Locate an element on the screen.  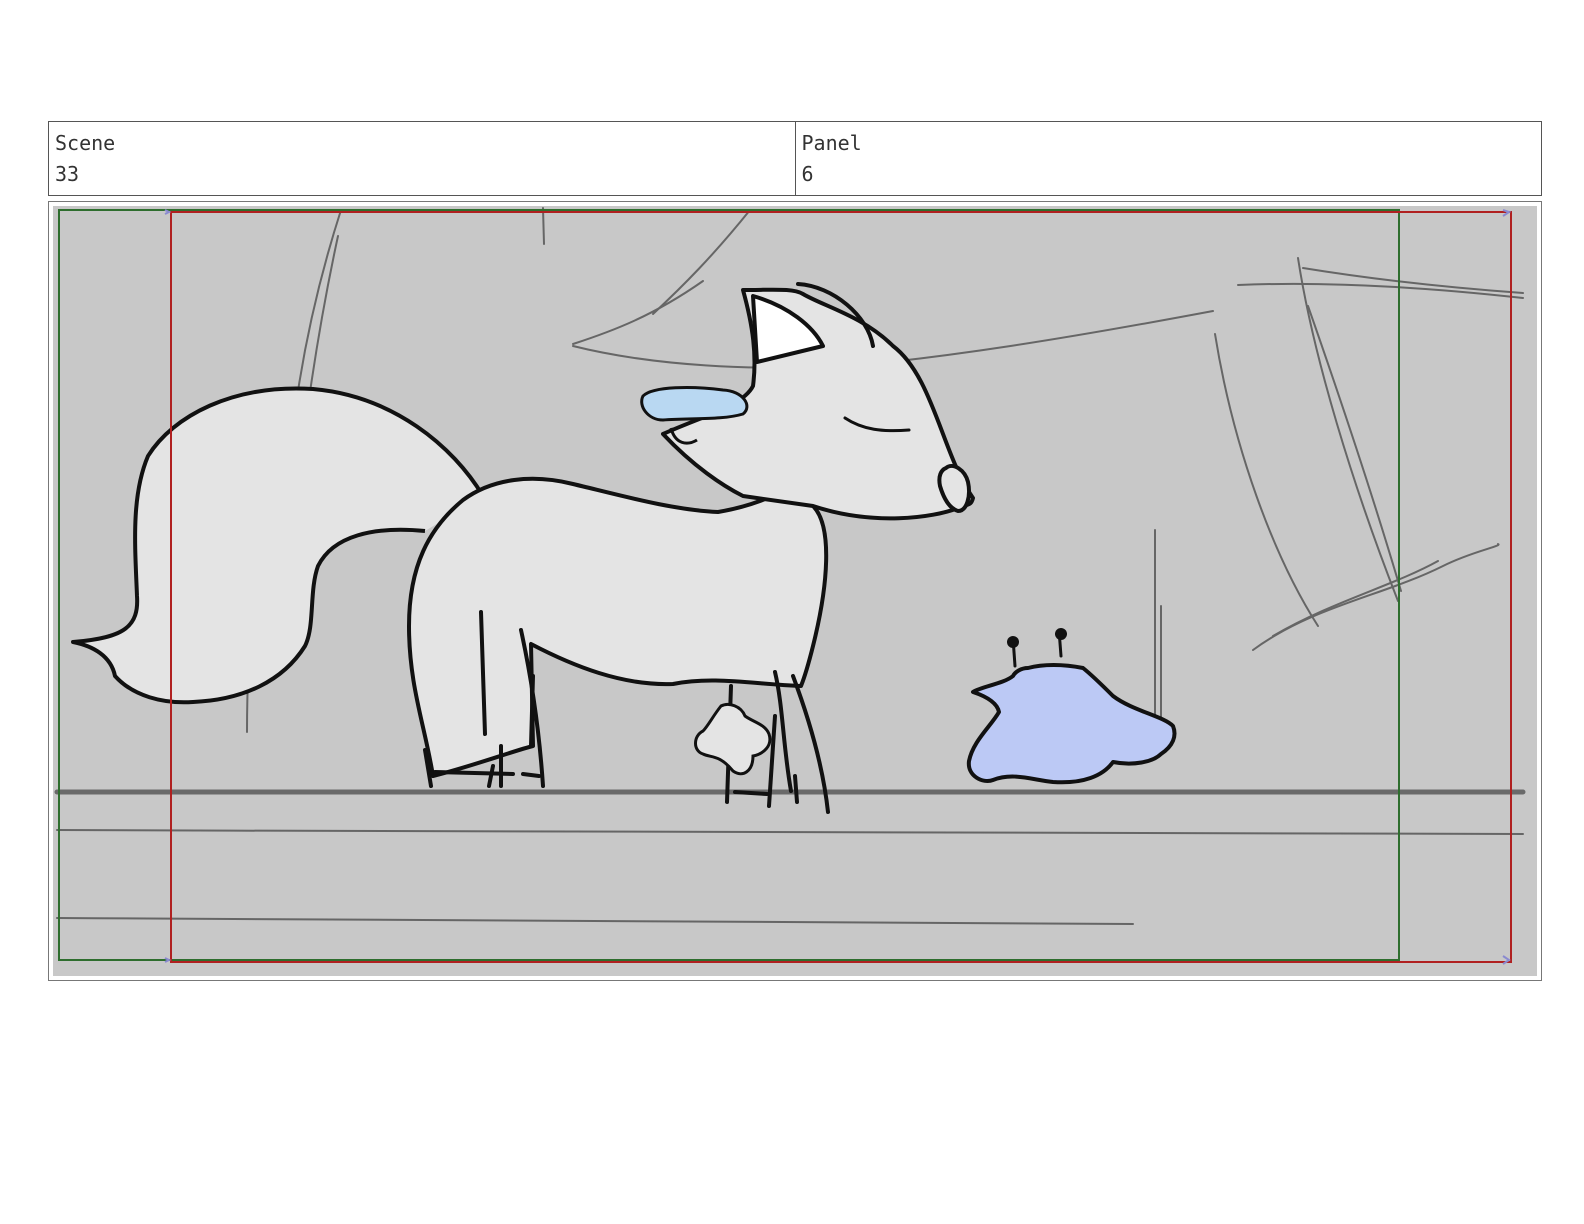
panel-header: Scene 33 Panel 6 is located at coordinates (795, 158).